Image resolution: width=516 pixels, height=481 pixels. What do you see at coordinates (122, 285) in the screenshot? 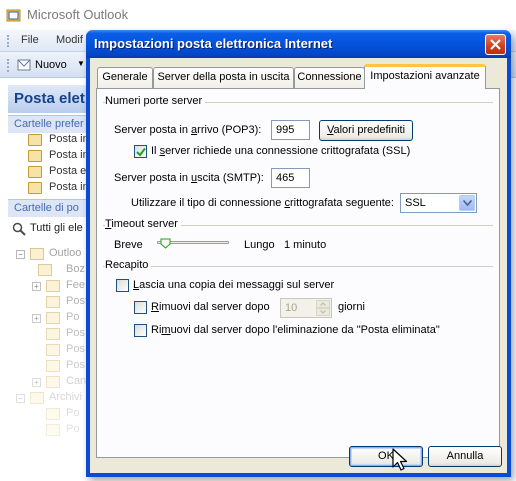
I see `leave-copy-checkbox` at bounding box center [122, 285].